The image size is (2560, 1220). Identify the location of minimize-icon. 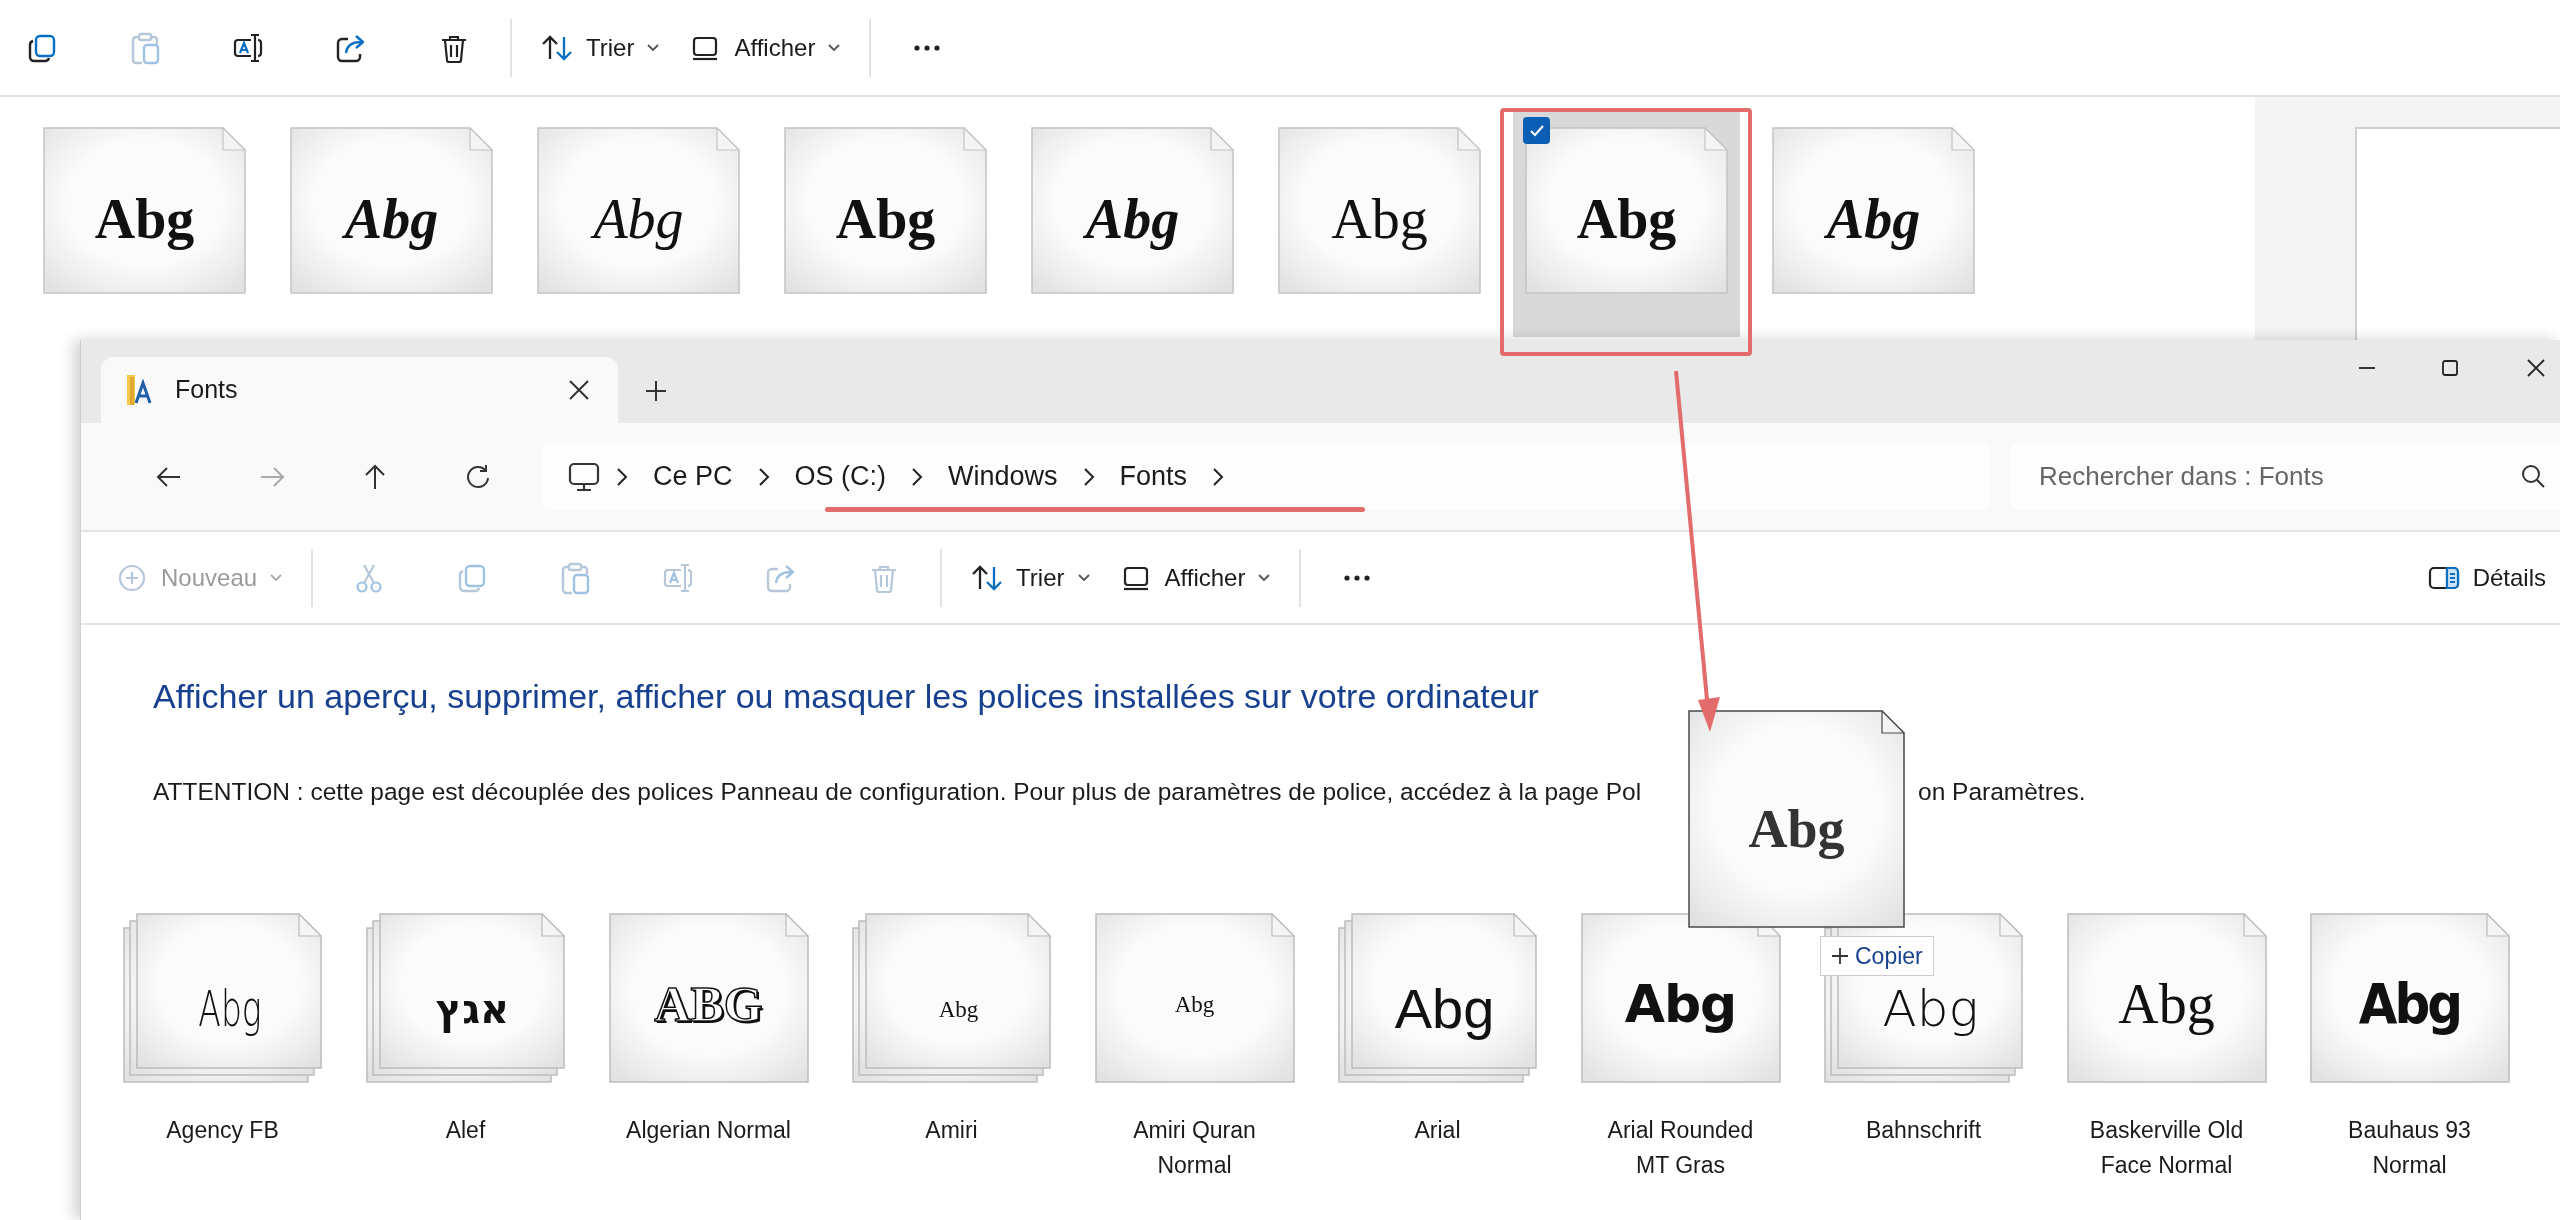
(2367, 368).